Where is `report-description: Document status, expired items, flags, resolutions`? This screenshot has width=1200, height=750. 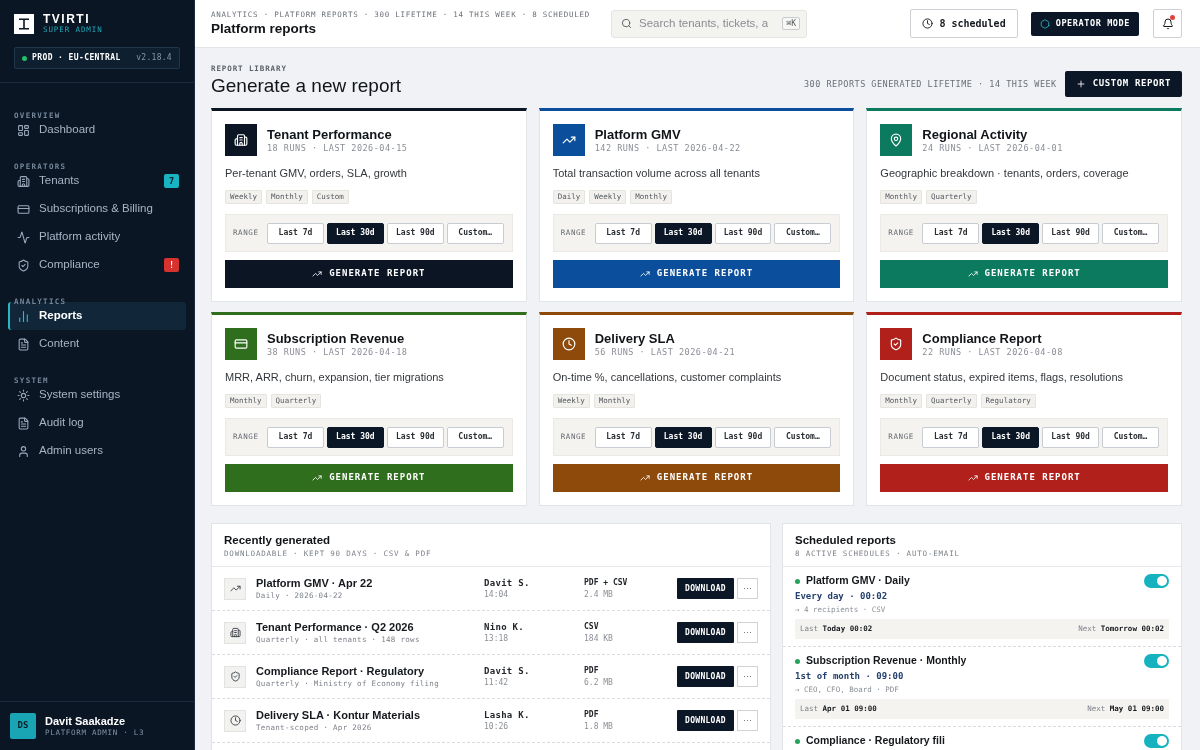
report-description: Document status, expired items, flags, resolutions is located at coordinates (1002, 377).